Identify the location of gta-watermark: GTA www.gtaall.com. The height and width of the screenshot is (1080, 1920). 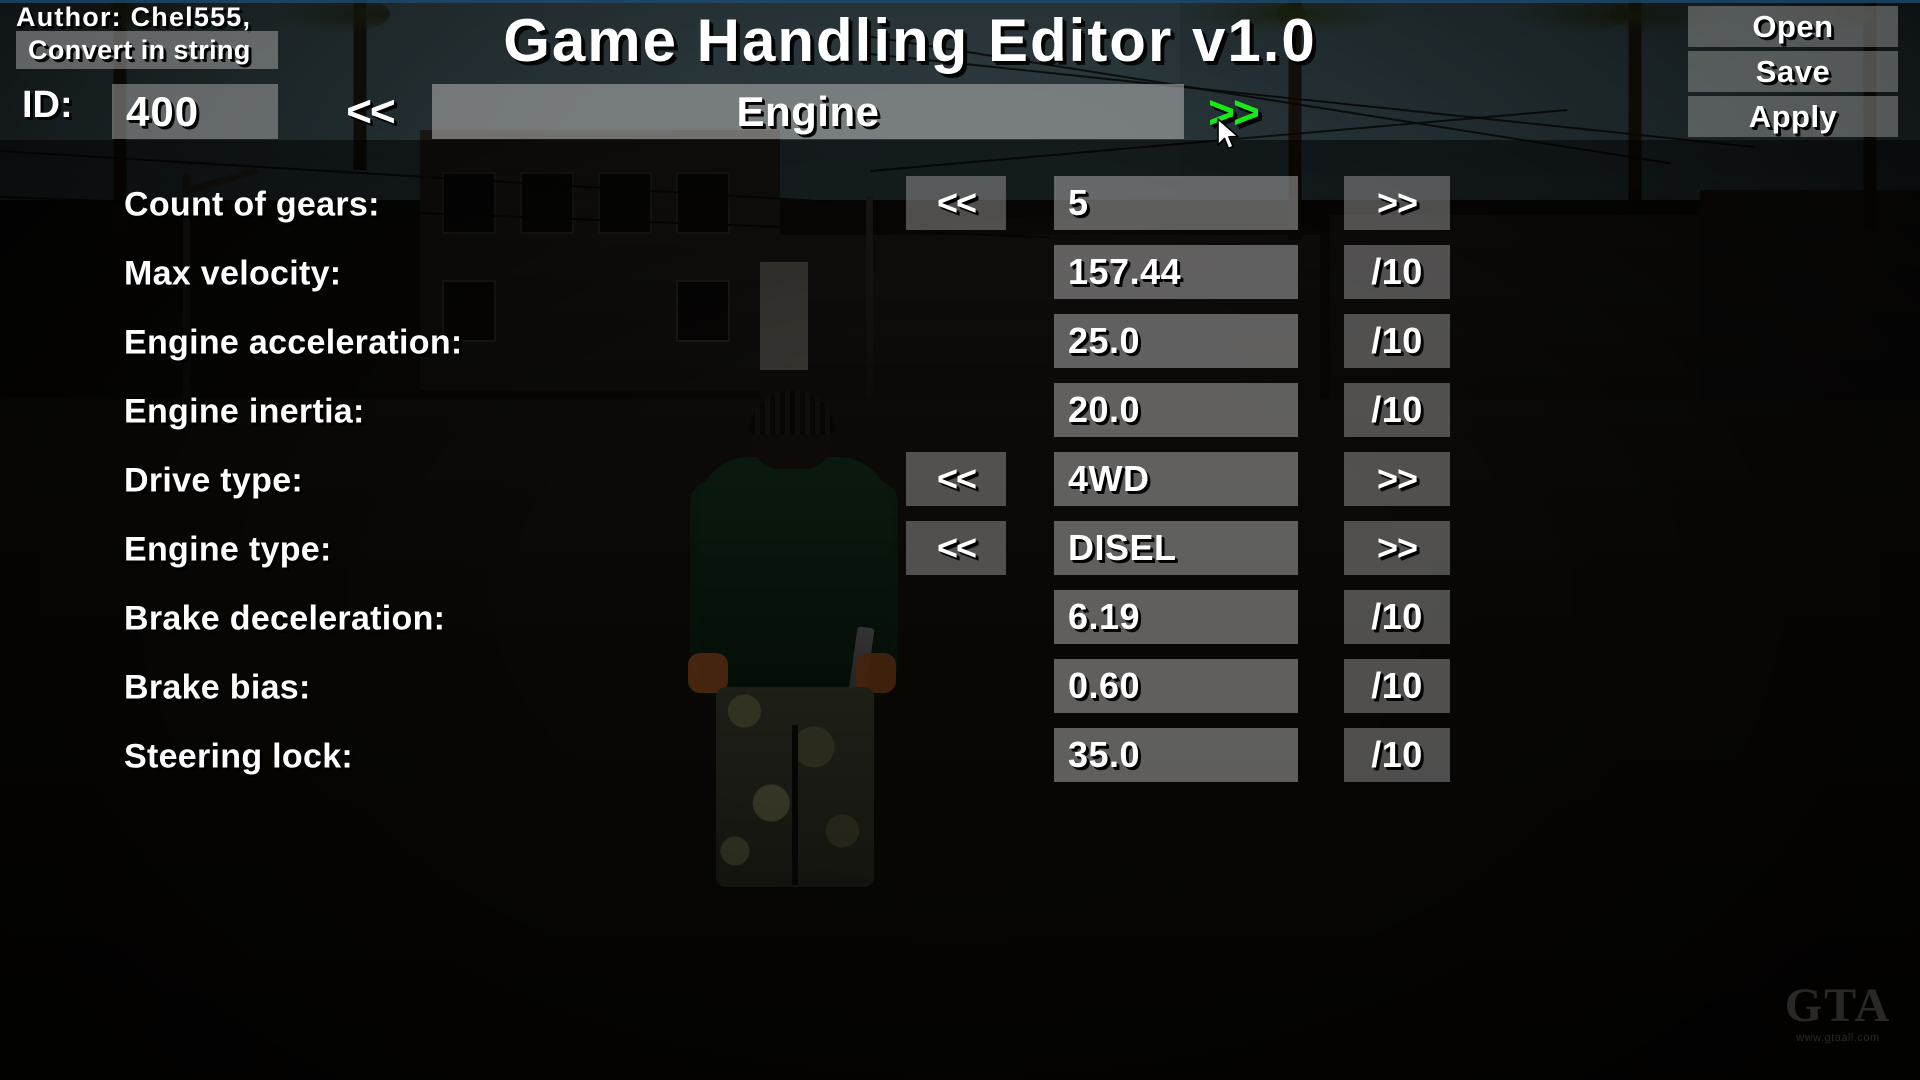
(1838, 1022).